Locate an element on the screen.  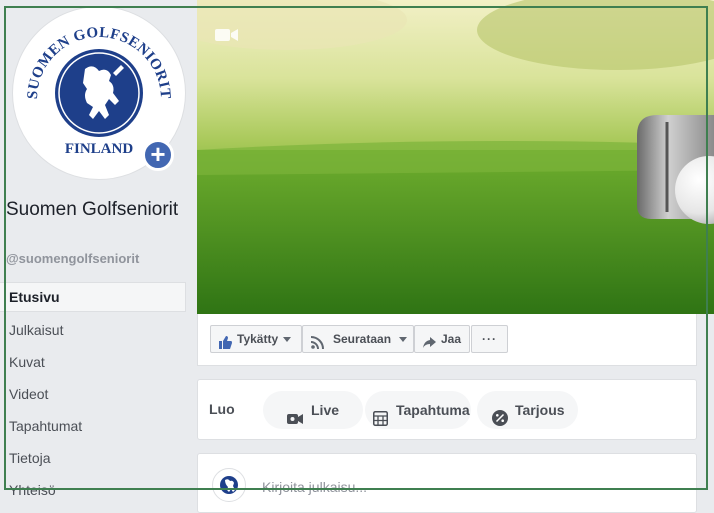
sidebar-item-tapahtumat: Tapahtumat is located at coordinates (93, 426).